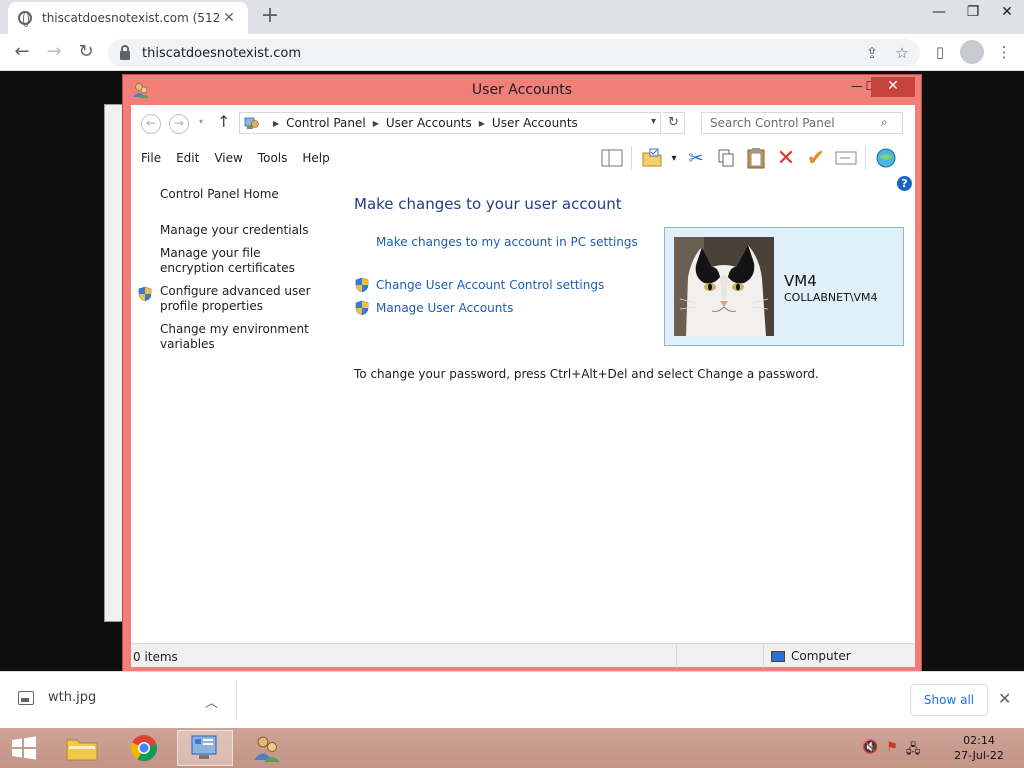 The image size is (1024, 768). Describe the element at coordinates (251, 123) in the screenshot. I see `control-panel-icon` at that location.